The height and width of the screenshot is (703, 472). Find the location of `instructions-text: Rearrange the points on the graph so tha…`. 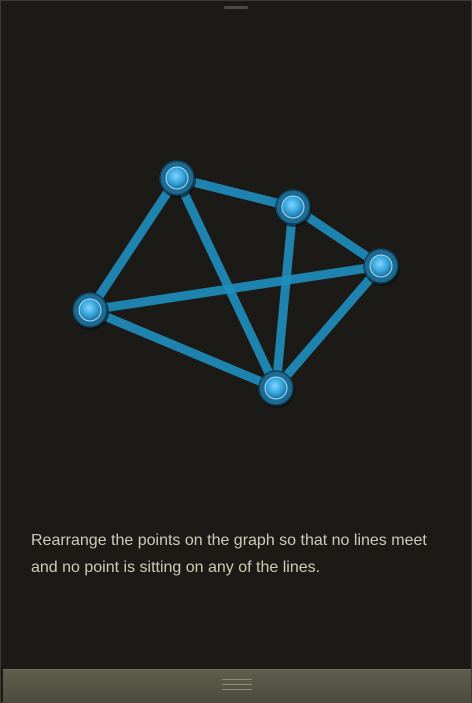

instructions-text: Rearrange the points on the graph so tha… is located at coordinates (229, 554).